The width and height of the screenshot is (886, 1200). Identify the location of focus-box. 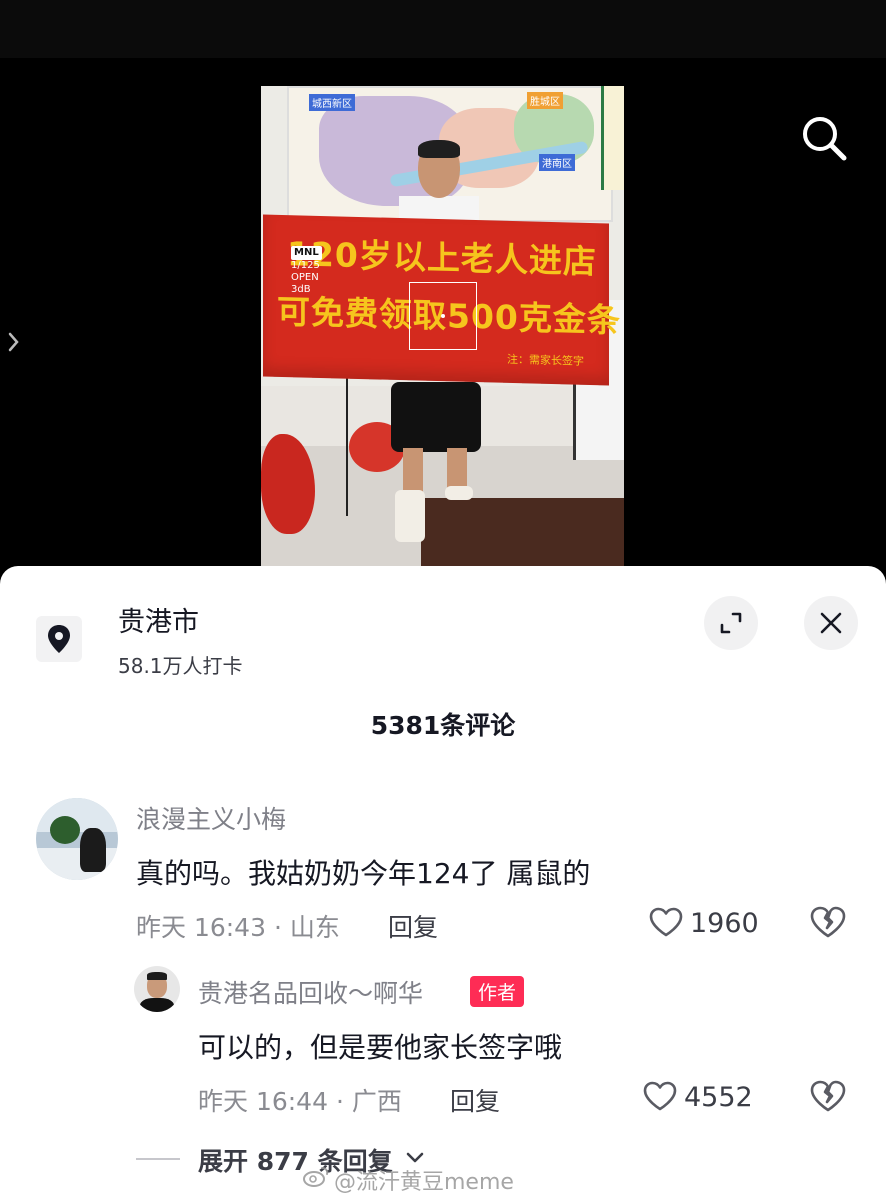
(443, 316).